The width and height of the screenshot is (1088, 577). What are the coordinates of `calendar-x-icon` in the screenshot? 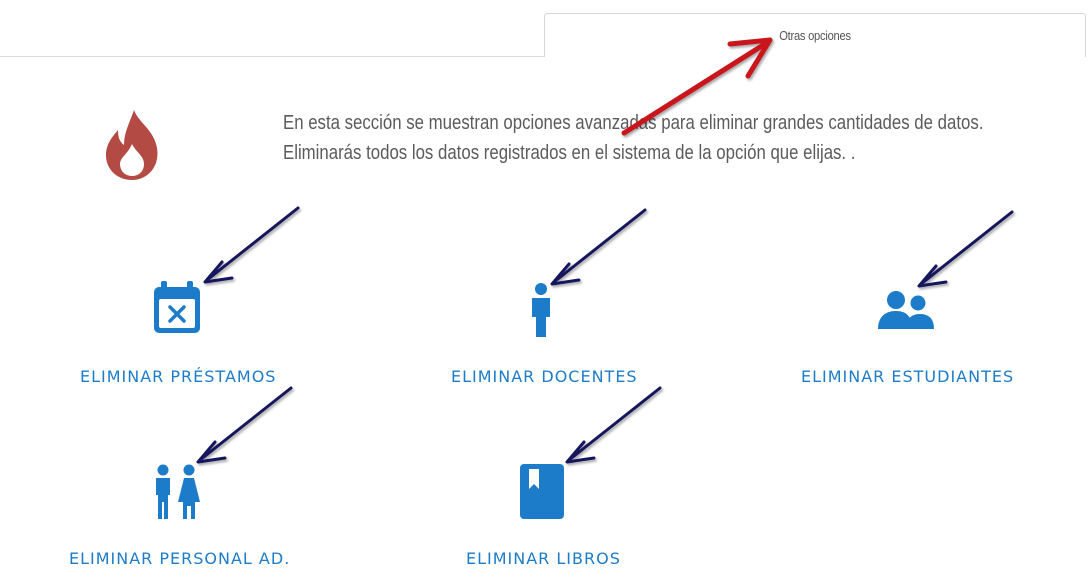 It's located at (177, 307).